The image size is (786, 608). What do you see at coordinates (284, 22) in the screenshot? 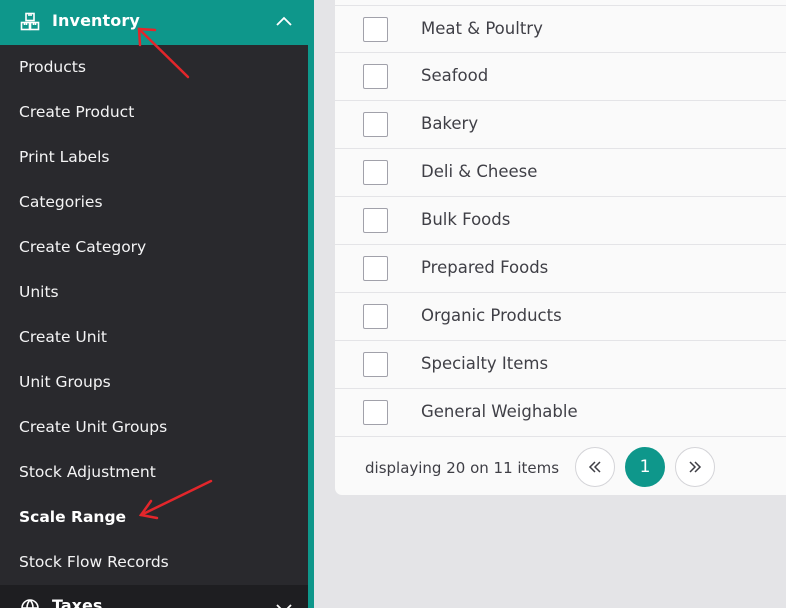
I see `chevron-up-icon` at bounding box center [284, 22].